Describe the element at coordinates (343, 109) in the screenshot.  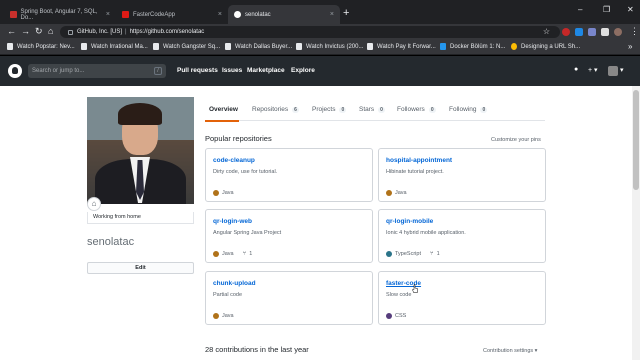
I see `tab-count: 0` at that location.